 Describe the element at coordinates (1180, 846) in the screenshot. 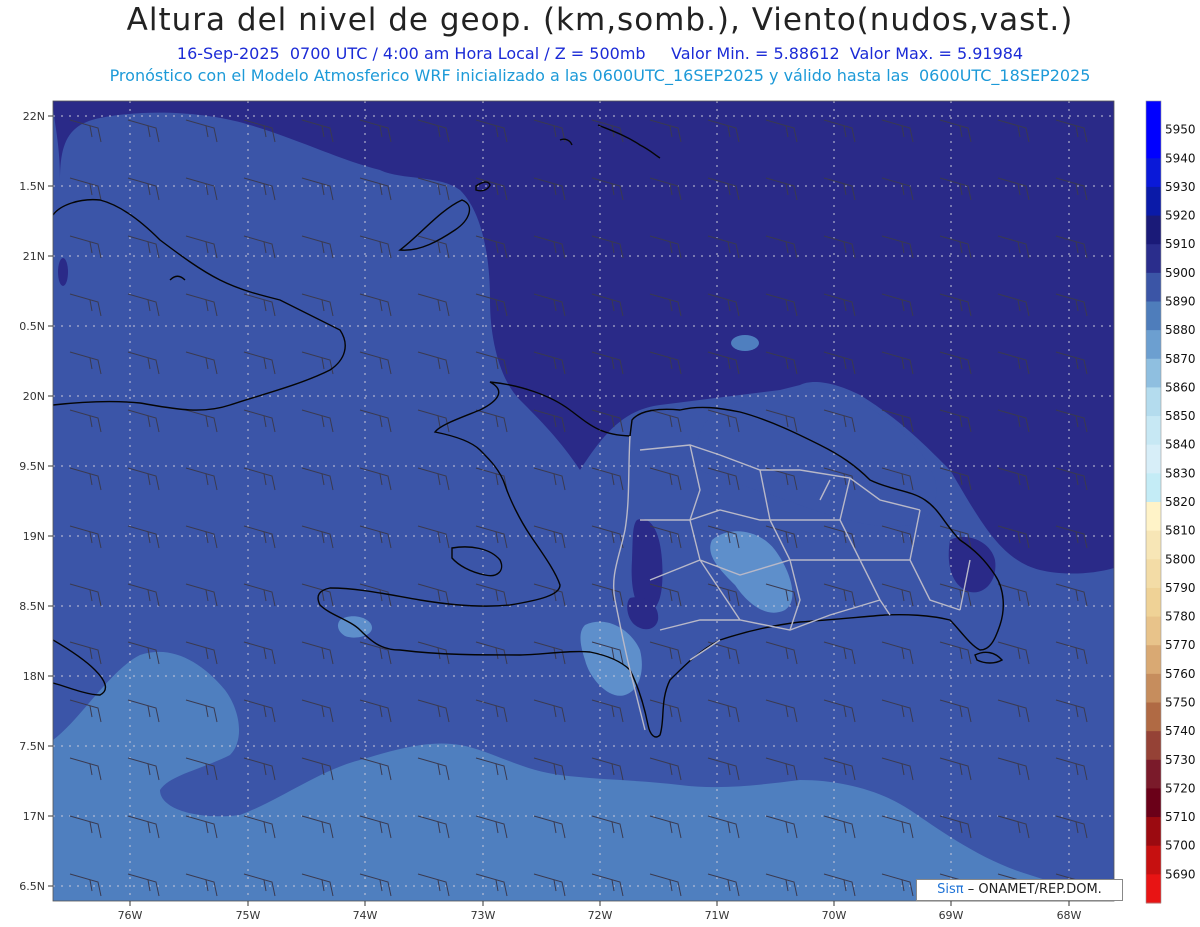

I see `colorbar-label: 5700` at that location.